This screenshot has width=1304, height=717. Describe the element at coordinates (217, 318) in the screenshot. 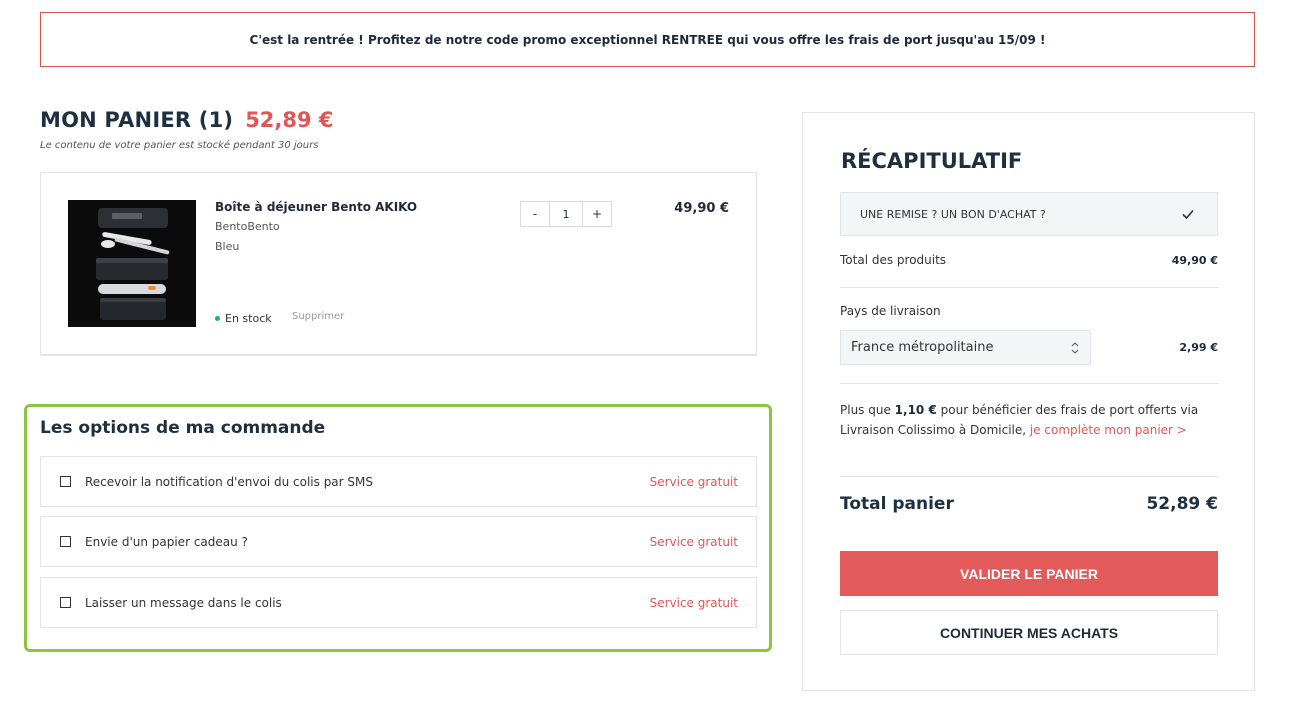

I see `stock-dot-icon` at that location.